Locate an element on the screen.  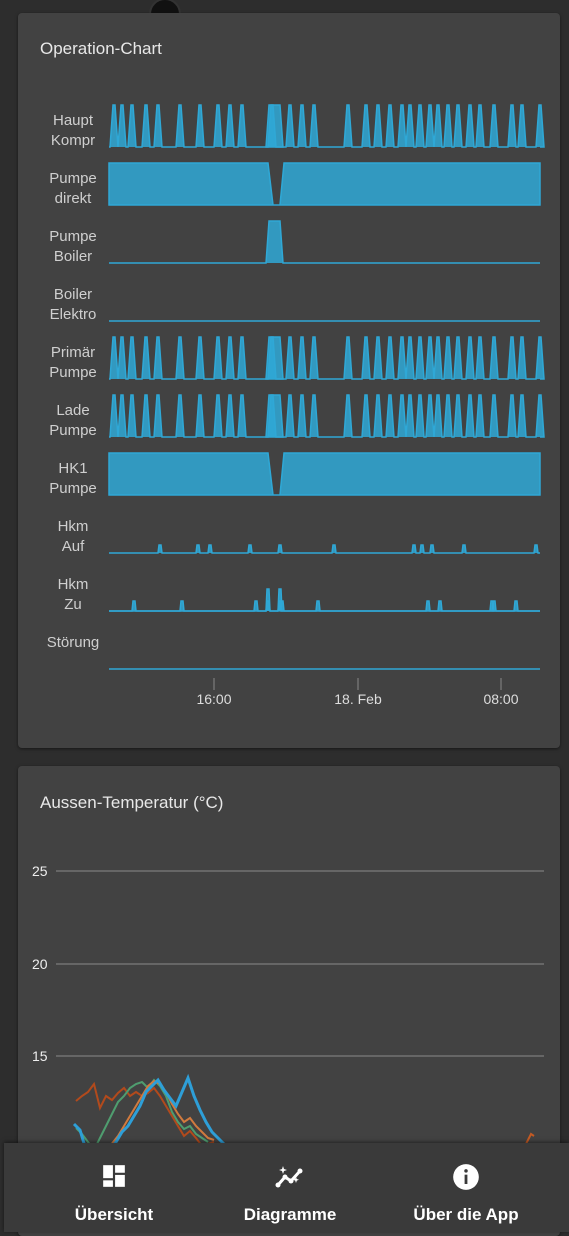
y-tick-label: 25 is located at coordinates (40, 871).